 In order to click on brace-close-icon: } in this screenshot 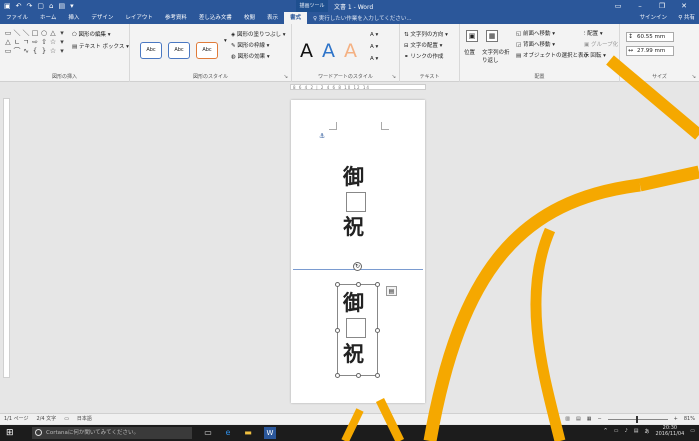, I will do `click(44, 51)`.